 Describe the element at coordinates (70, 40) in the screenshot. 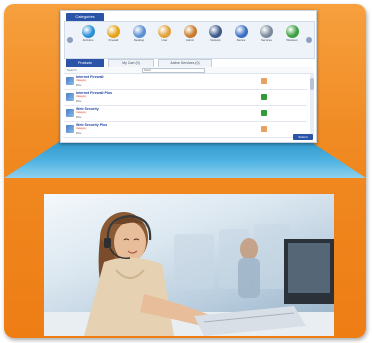

I see `prev-arrow-icon` at that location.